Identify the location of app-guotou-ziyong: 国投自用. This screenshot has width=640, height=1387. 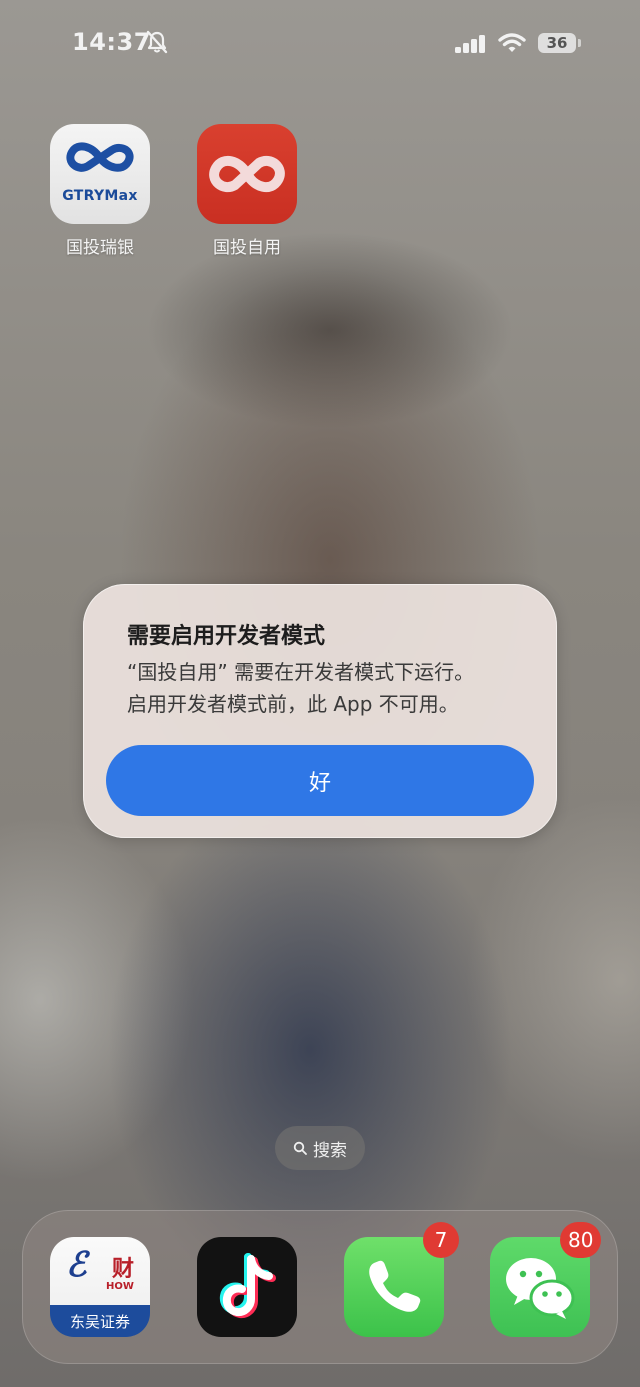
(247, 191).